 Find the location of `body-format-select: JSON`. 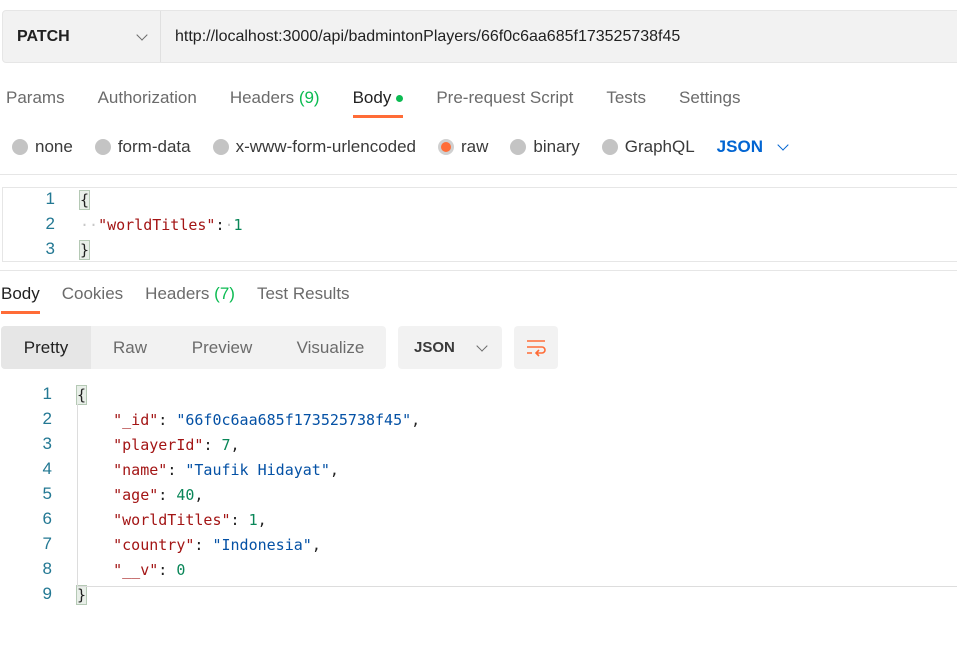

body-format-select: JSON is located at coordinates (752, 147).